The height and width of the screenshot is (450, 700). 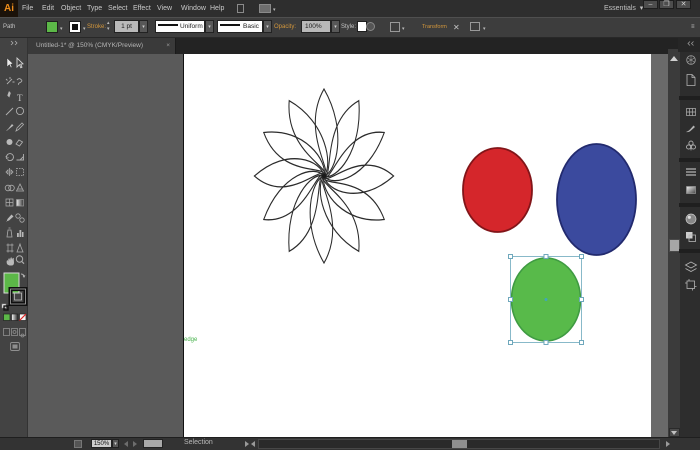 What do you see at coordinates (191, 340) in the screenshot?
I see `svg-text: edge` at bounding box center [191, 340].